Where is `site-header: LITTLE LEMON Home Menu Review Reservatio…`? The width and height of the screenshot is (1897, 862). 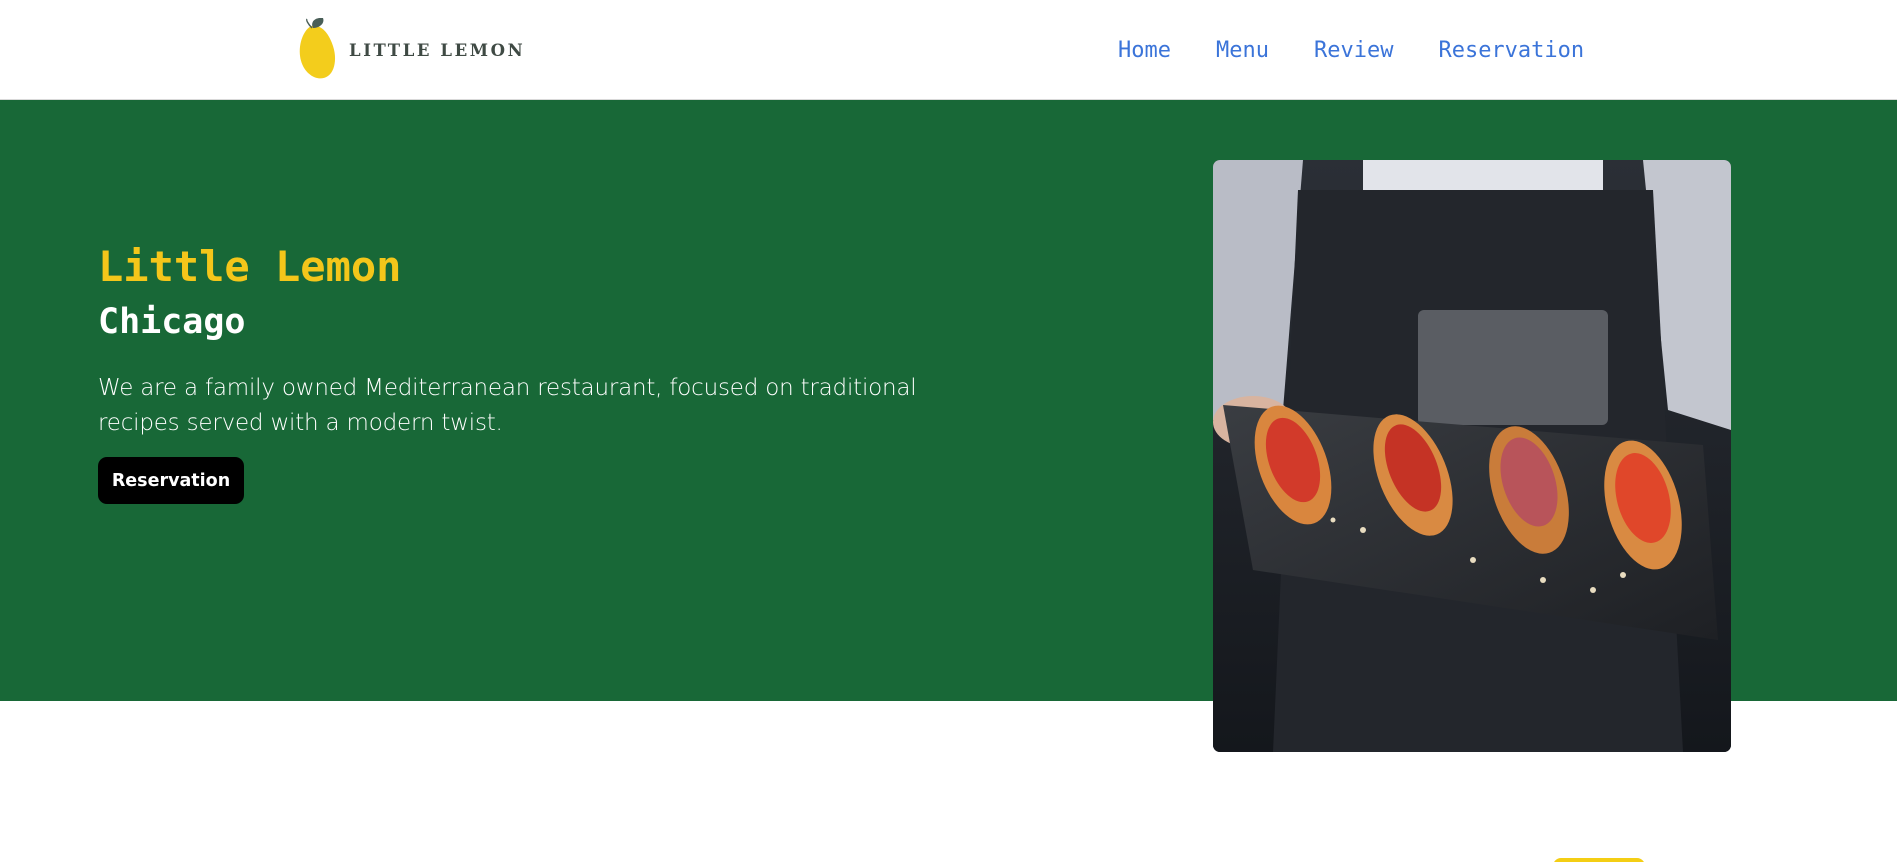 site-header: LITTLE LEMON Home Menu Review Reservatio… is located at coordinates (948, 50).